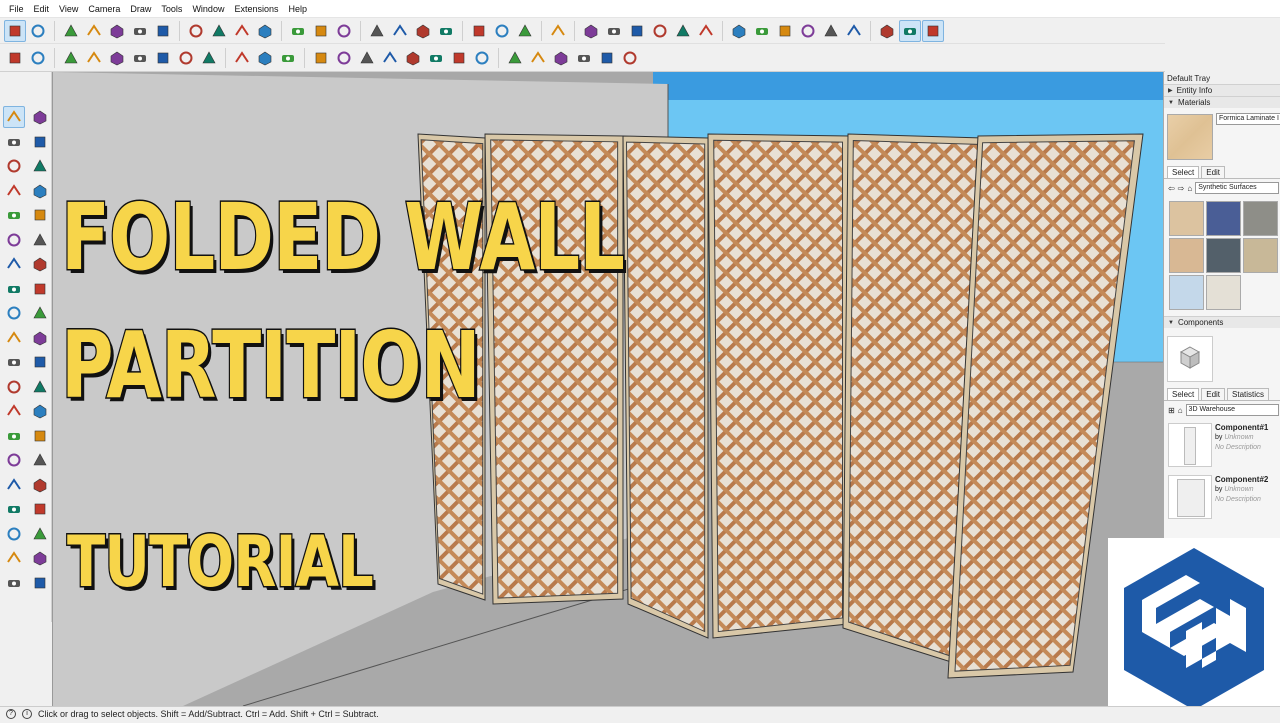 This screenshot has height=723, width=1280. Describe the element at coordinates (40, 289) in the screenshot. I see `push-pull-tool-button` at that location.